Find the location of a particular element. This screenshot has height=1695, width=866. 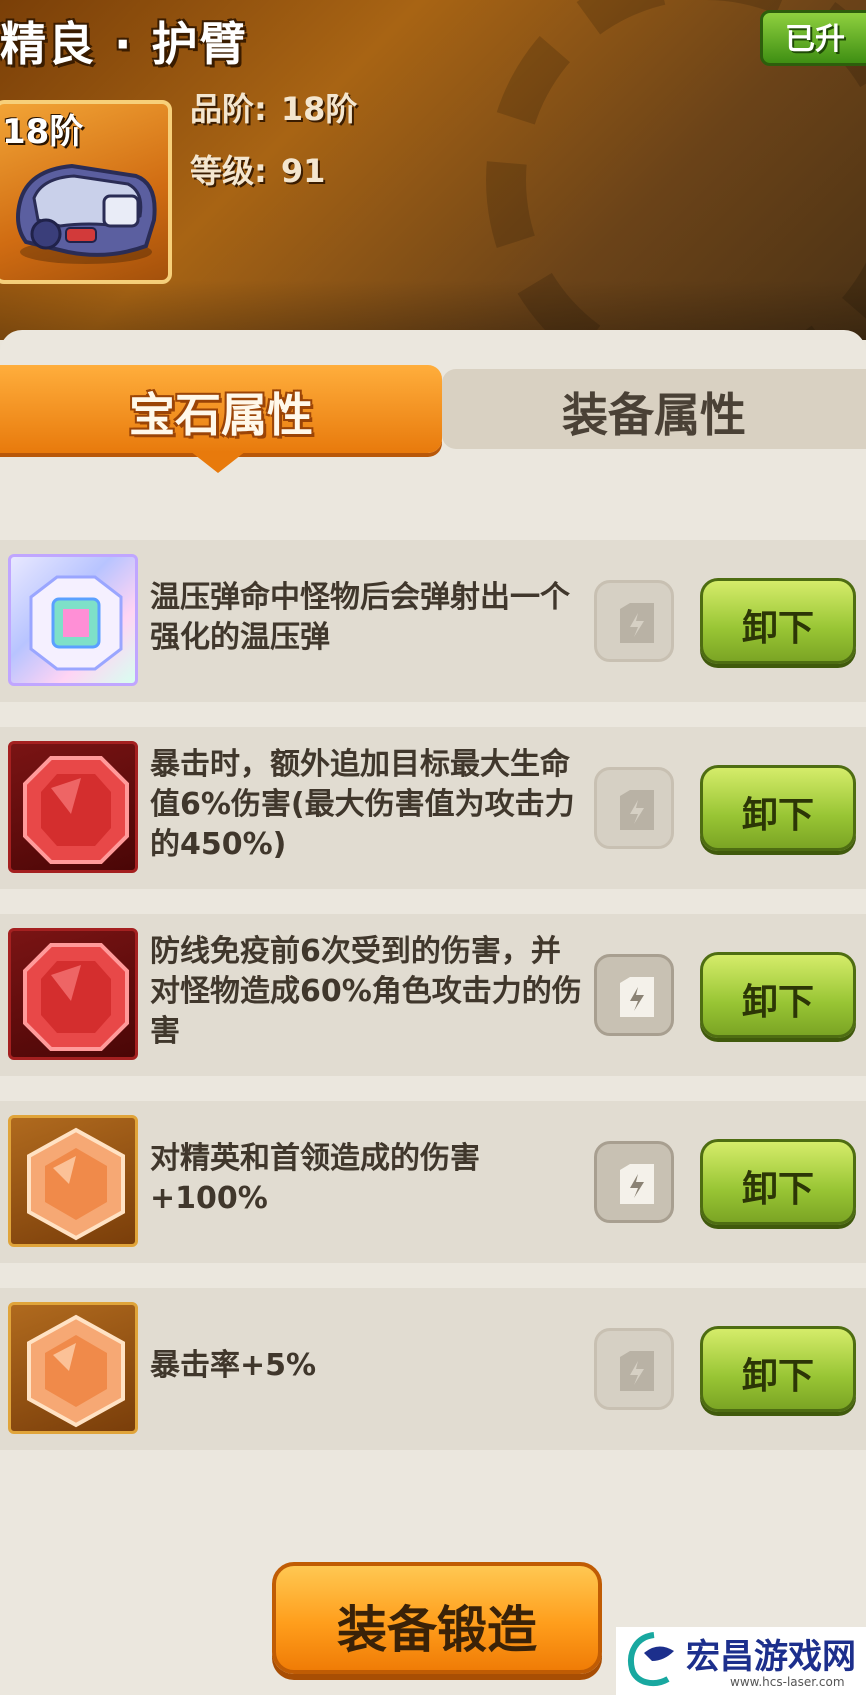

gem-row: 温压弹命中怪物后会弹射出一个强化的温压弹 卸下 is located at coordinates (433, 621).